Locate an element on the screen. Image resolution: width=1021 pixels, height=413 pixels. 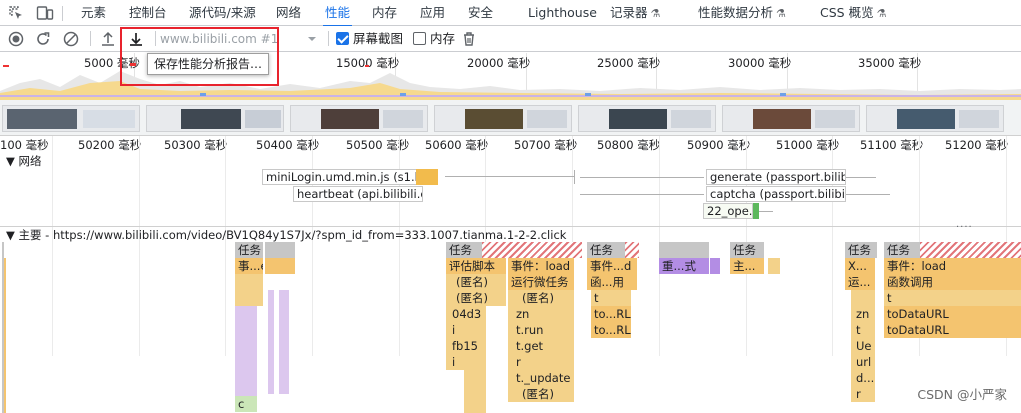
tab-elements: 元素 is located at coordinates (93, 13).